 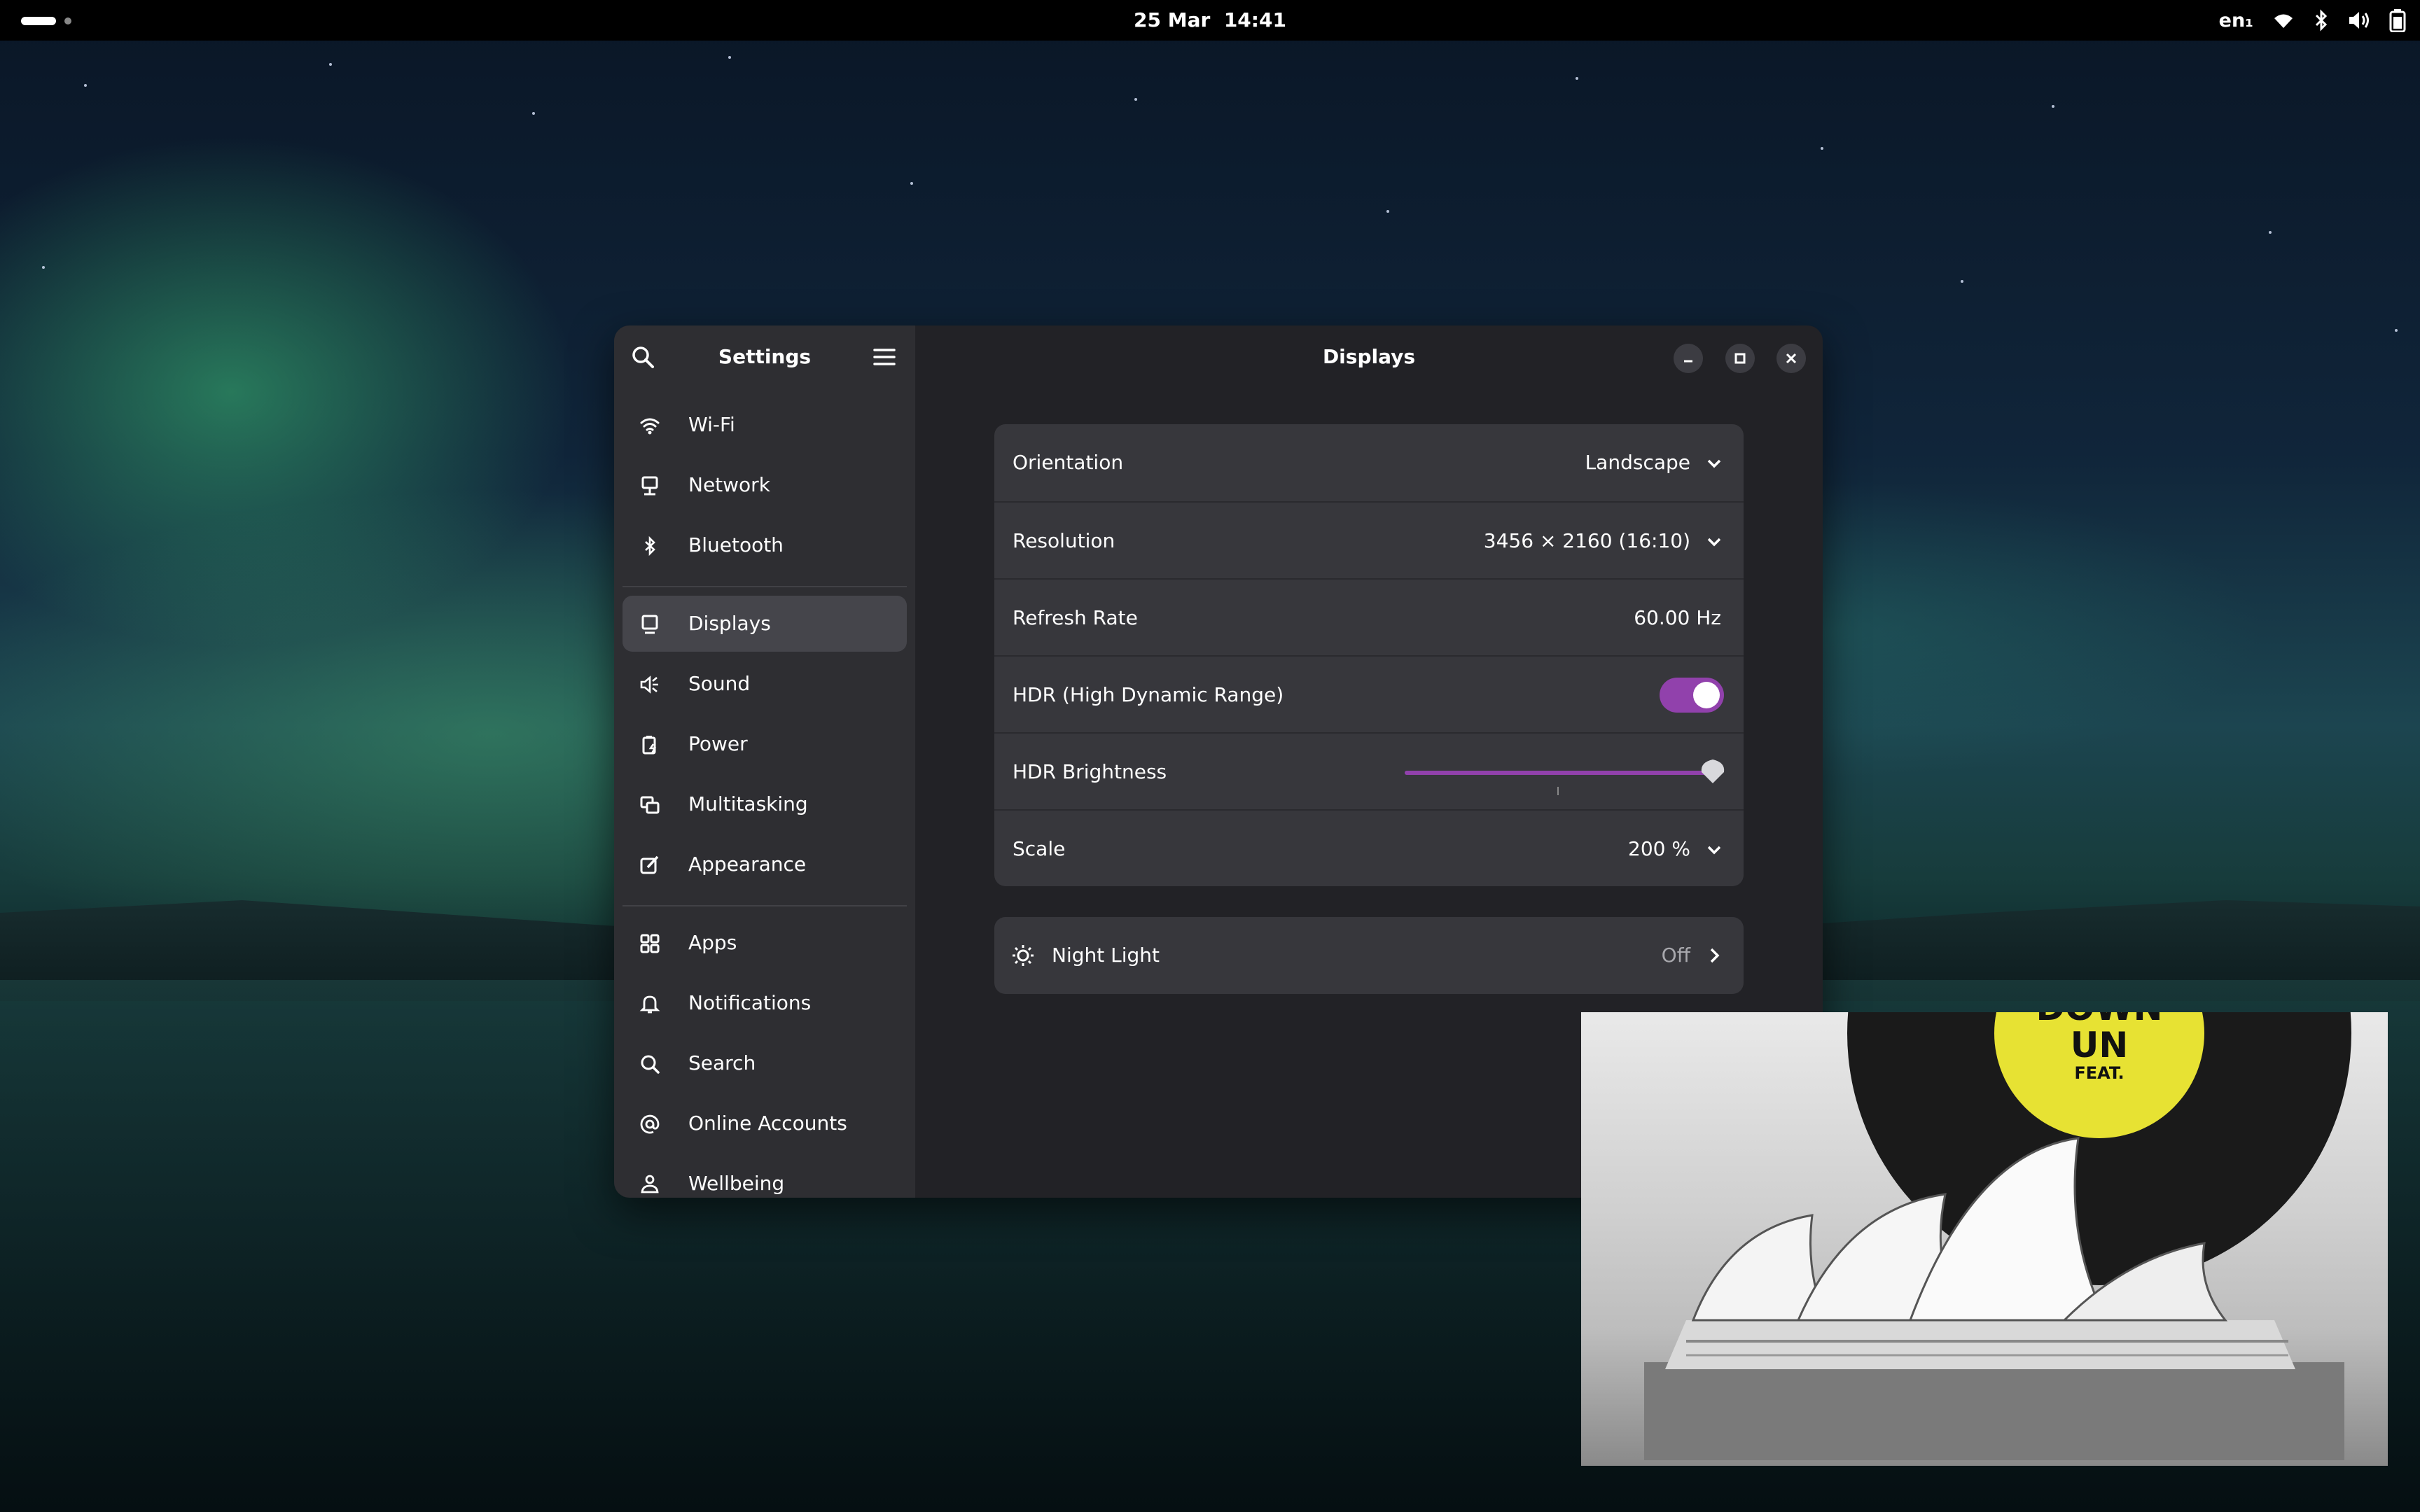 I want to click on sidebar-item-label: Bluetooth, so click(x=736, y=544).